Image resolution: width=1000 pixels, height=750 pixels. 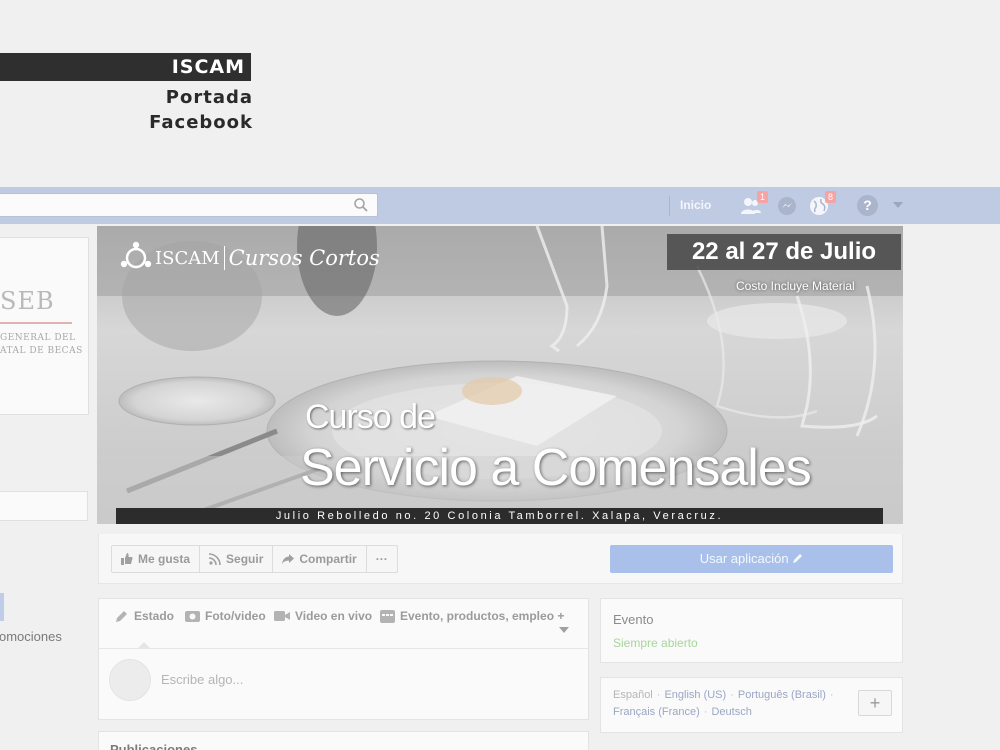 What do you see at coordinates (41, 351) in the screenshot?
I see `profile-logo-subtext-2: ATAL DE BECAS` at bounding box center [41, 351].